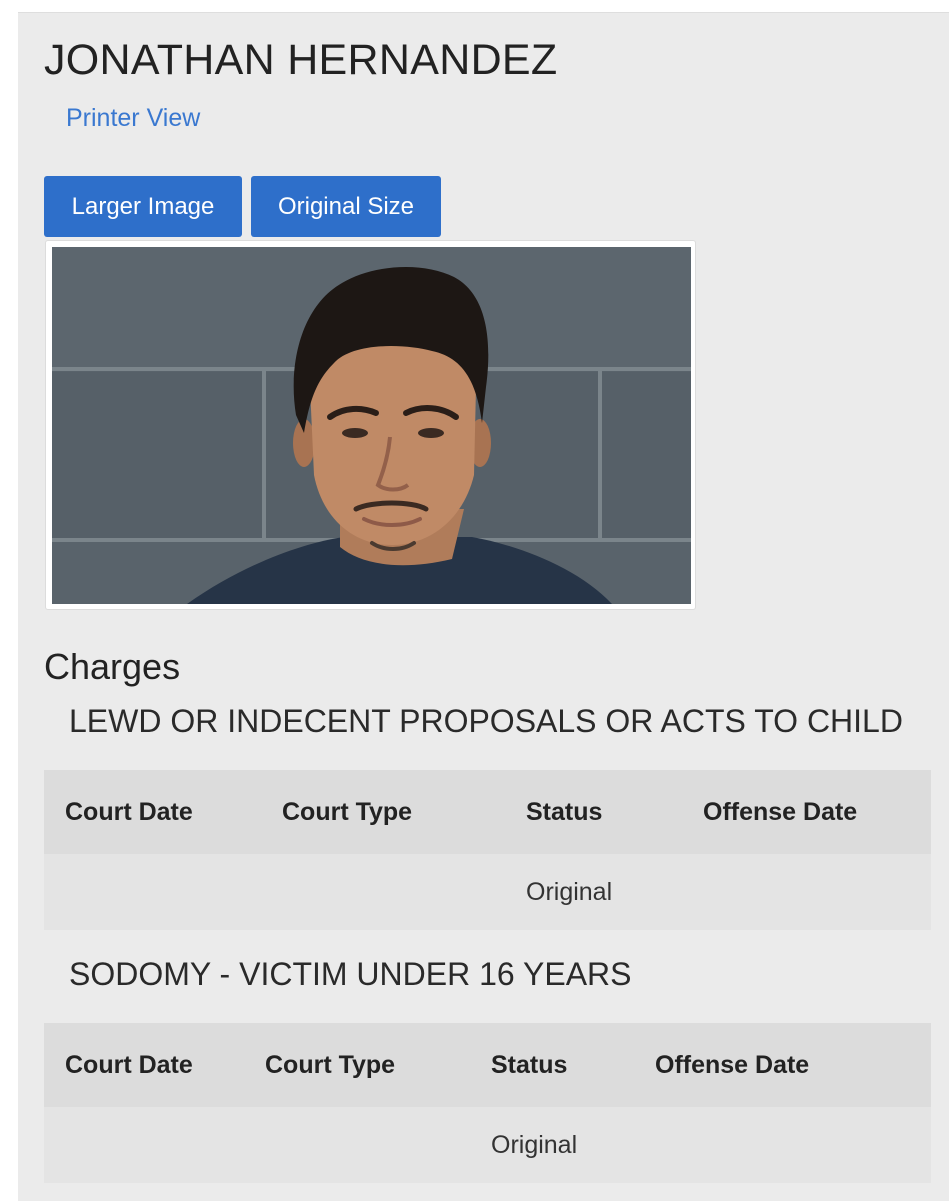  I want to click on charge-name: SODOMY - VICTIM UNDER 16 YEARS, so click(350, 974).